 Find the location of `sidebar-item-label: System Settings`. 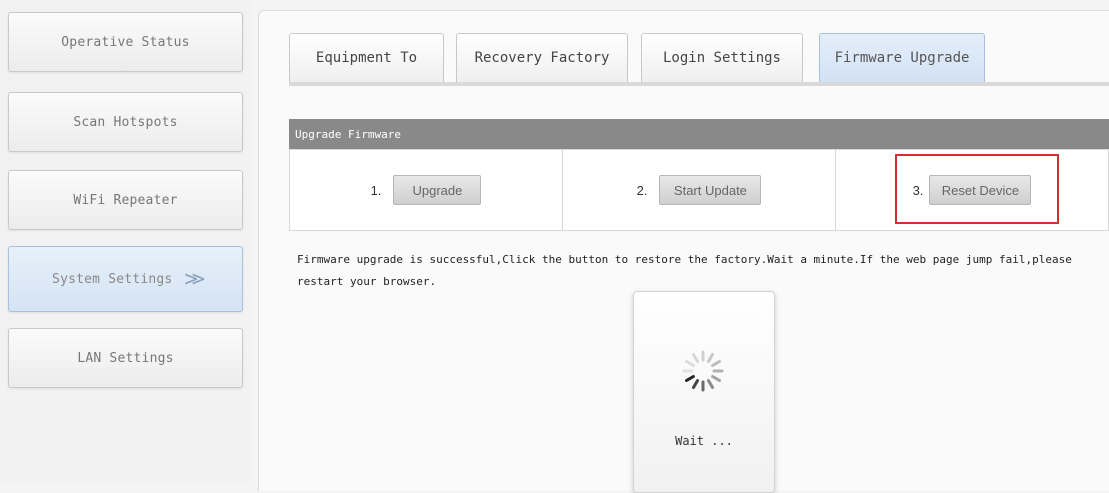

sidebar-item-label: System Settings is located at coordinates (112, 279).